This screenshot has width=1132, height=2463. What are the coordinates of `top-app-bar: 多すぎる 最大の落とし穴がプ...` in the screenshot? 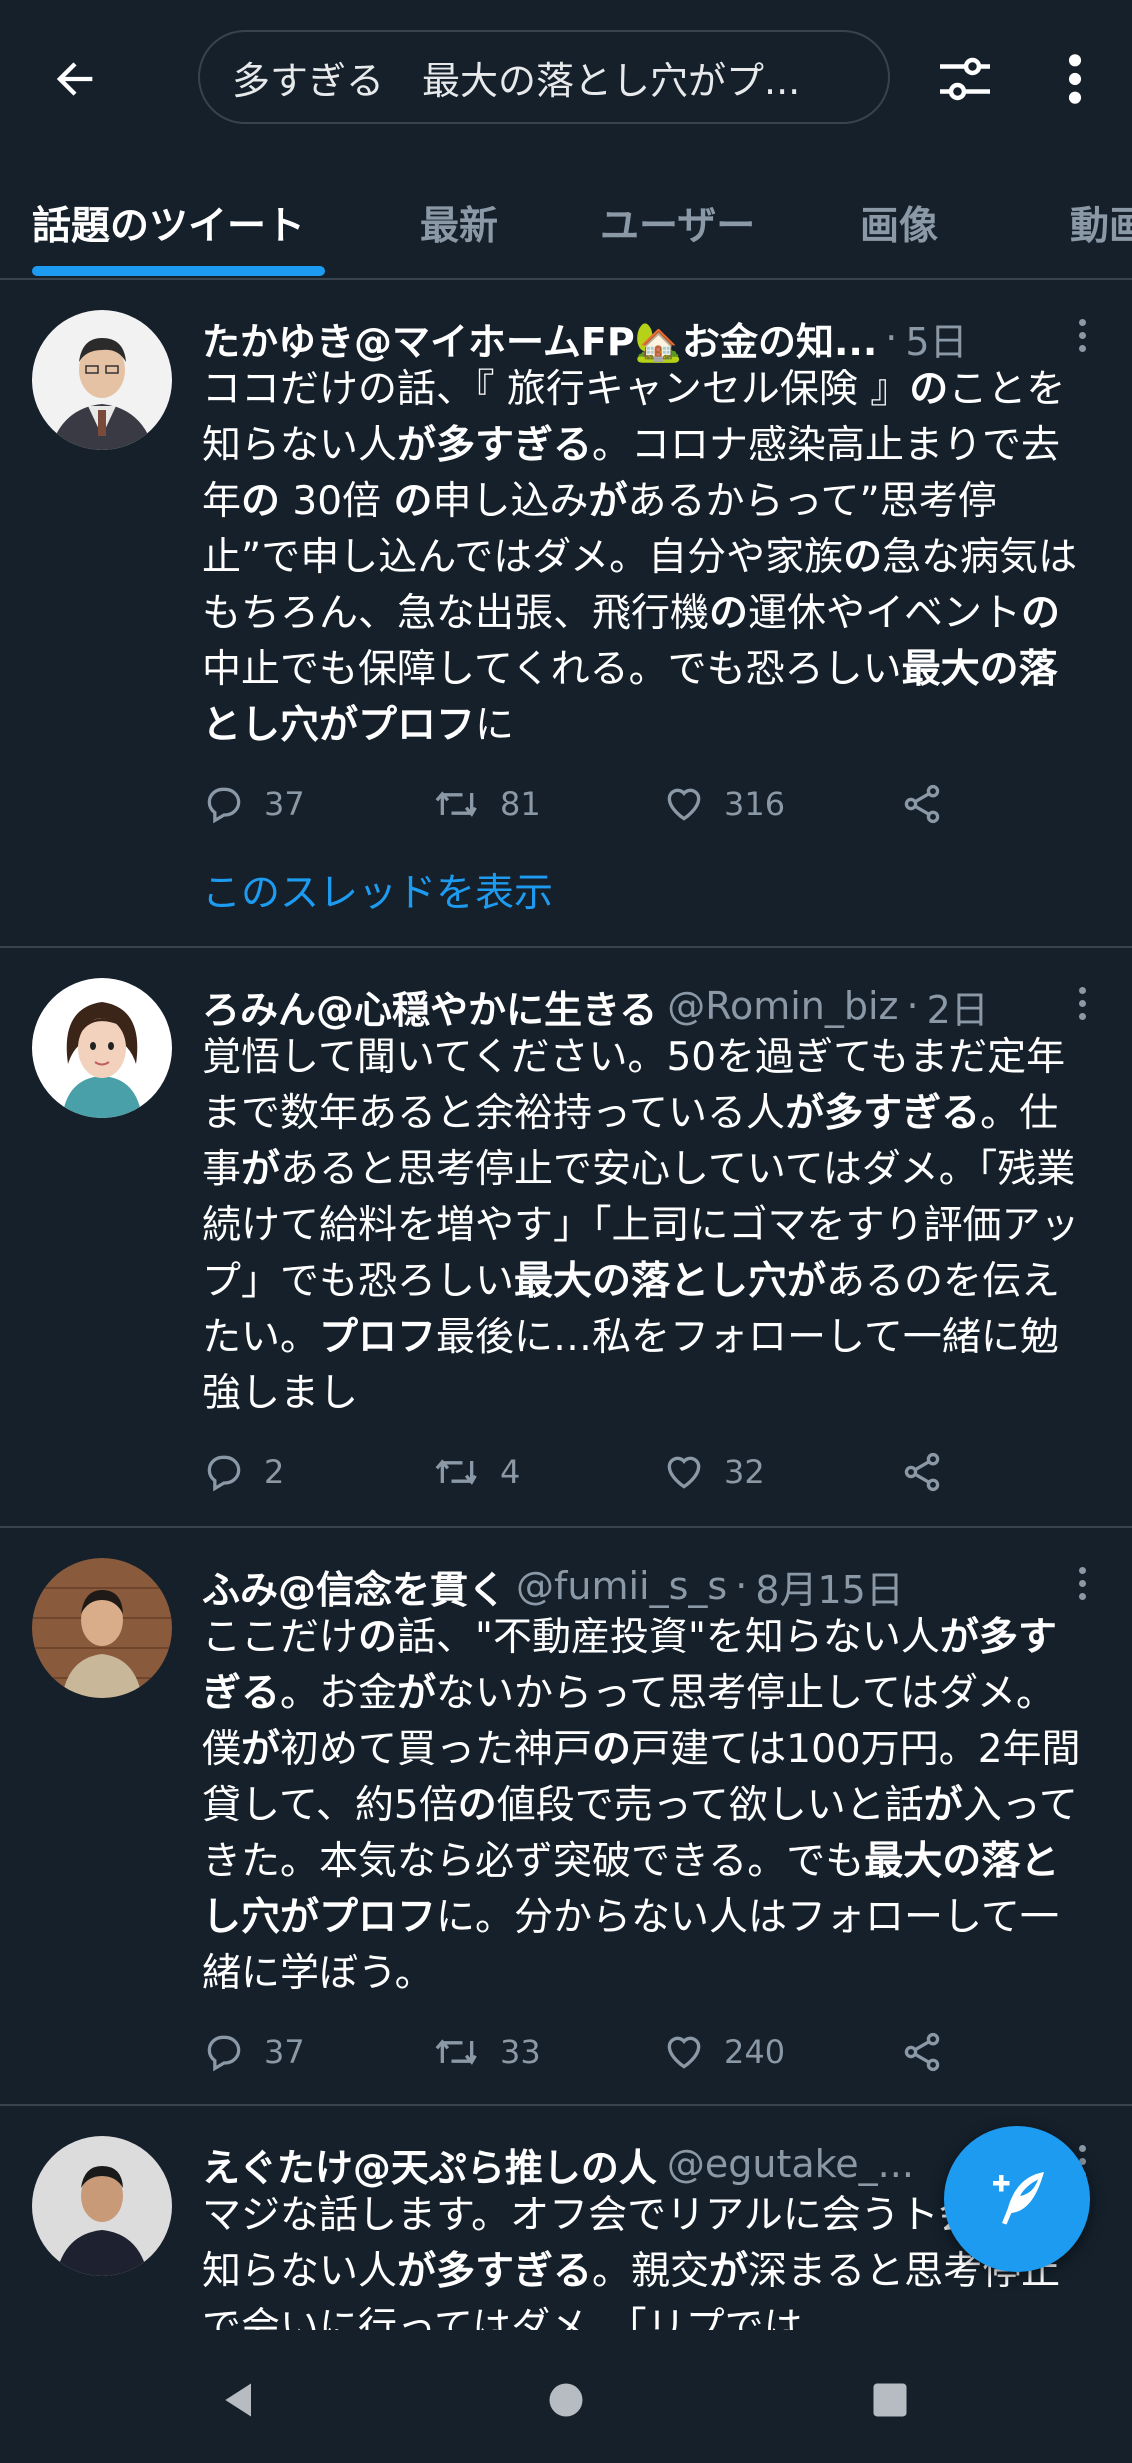 It's located at (566, 80).